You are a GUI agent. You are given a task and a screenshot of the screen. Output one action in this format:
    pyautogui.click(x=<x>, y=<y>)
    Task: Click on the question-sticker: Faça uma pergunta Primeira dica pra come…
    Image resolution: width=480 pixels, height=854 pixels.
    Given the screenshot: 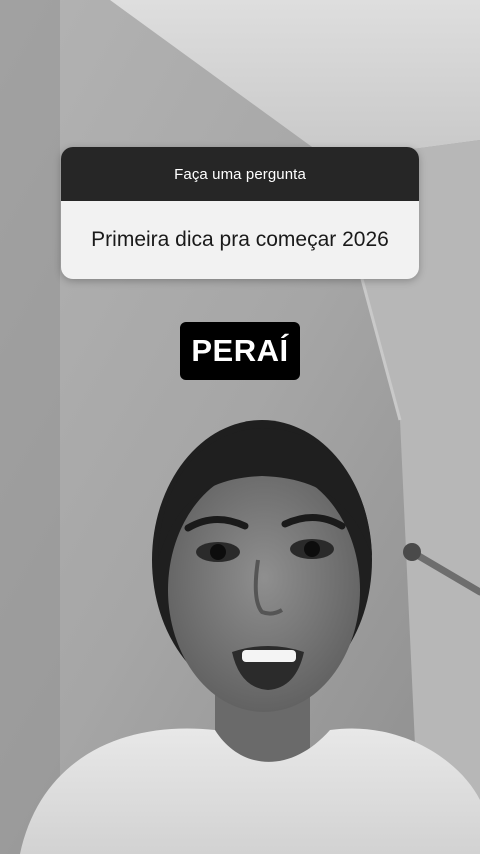 What is the action you would take?
    pyautogui.click(x=240, y=213)
    